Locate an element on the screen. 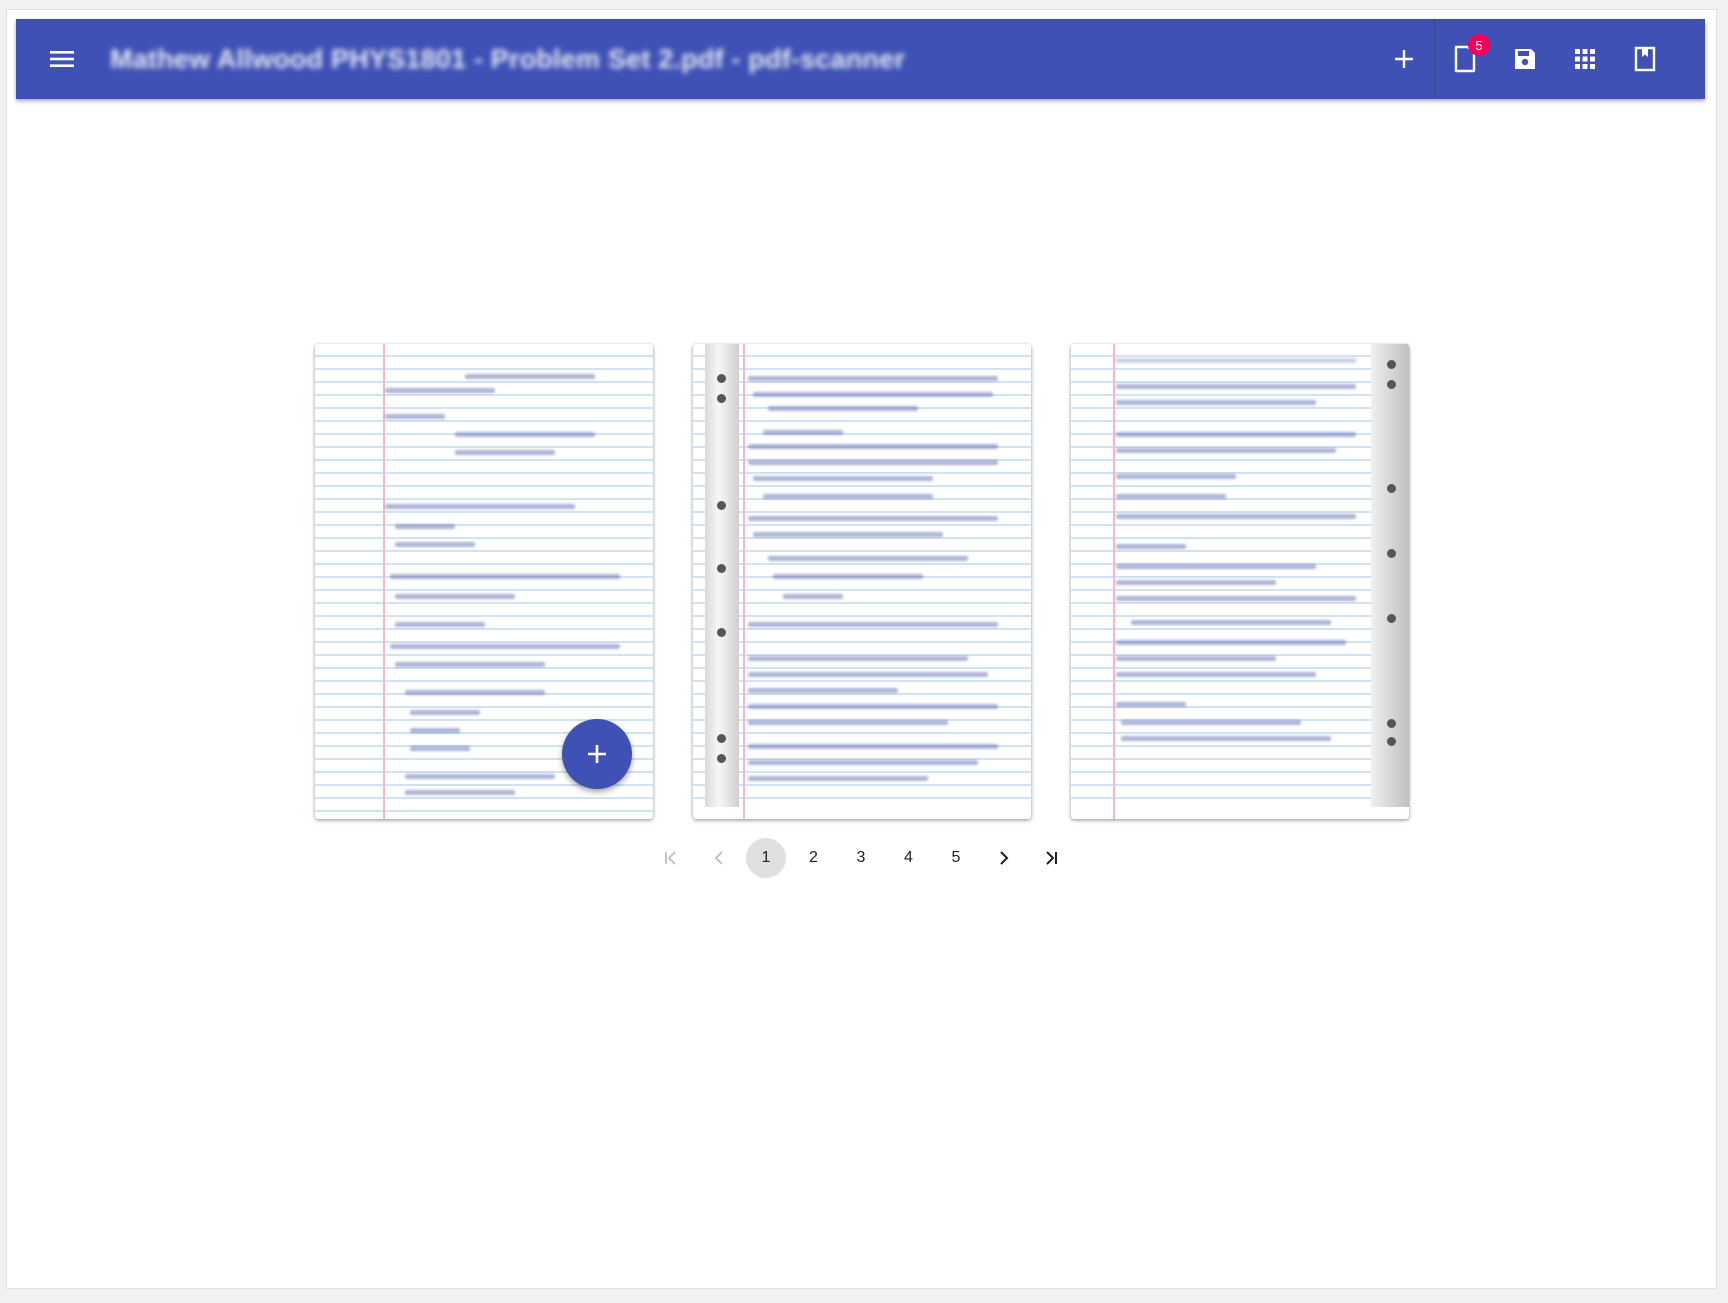  chevron-right-icon is located at coordinates (1003, 858).